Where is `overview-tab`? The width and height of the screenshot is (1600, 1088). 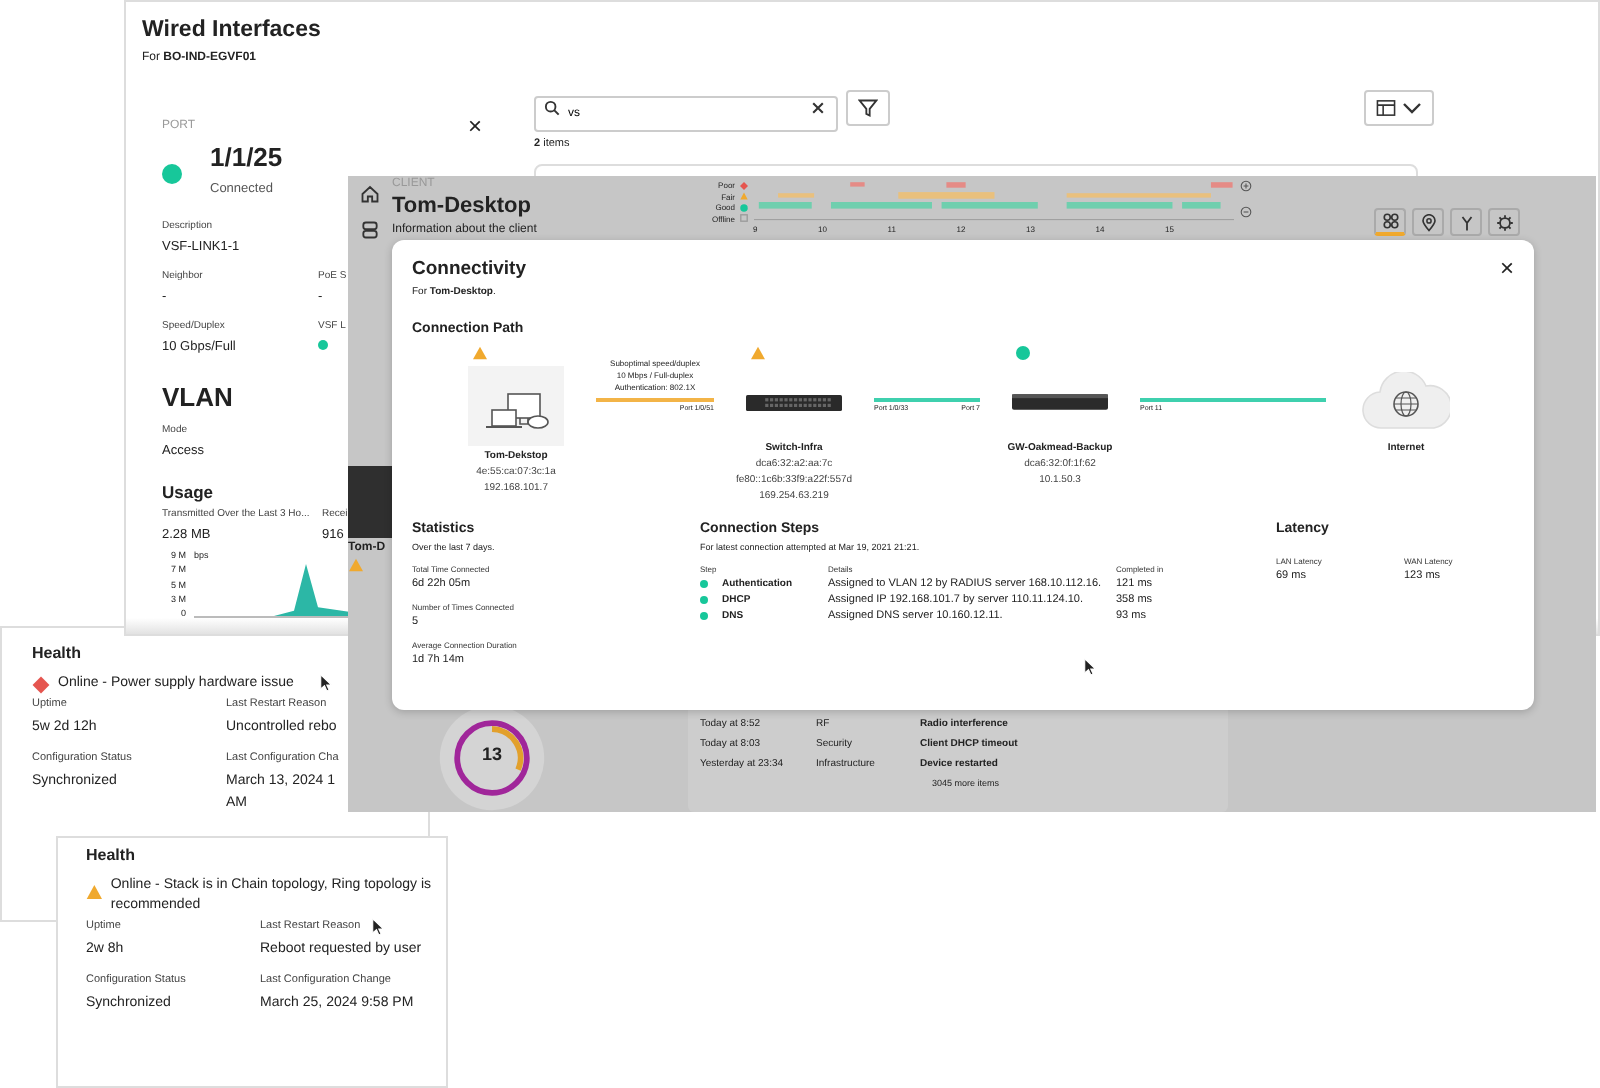 overview-tab is located at coordinates (1390, 222).